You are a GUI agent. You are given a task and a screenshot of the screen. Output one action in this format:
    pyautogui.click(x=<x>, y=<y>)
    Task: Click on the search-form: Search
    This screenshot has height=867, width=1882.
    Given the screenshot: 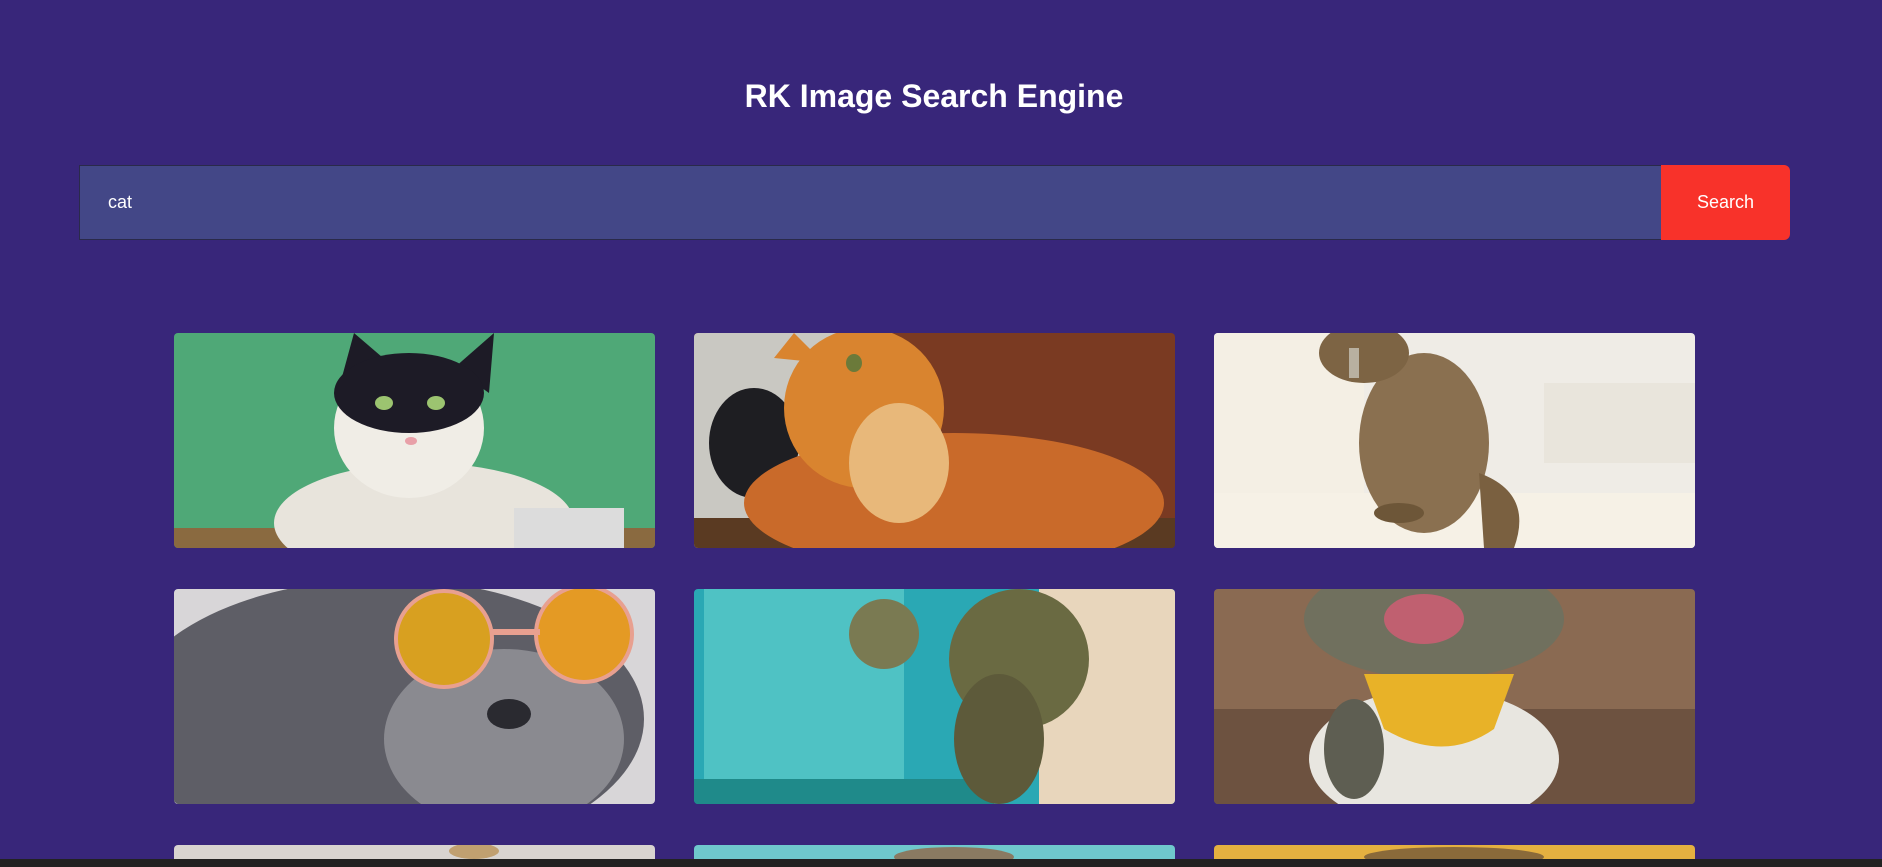 What is the action you would take?
    pyautogui.click(x=934, y=202)
    